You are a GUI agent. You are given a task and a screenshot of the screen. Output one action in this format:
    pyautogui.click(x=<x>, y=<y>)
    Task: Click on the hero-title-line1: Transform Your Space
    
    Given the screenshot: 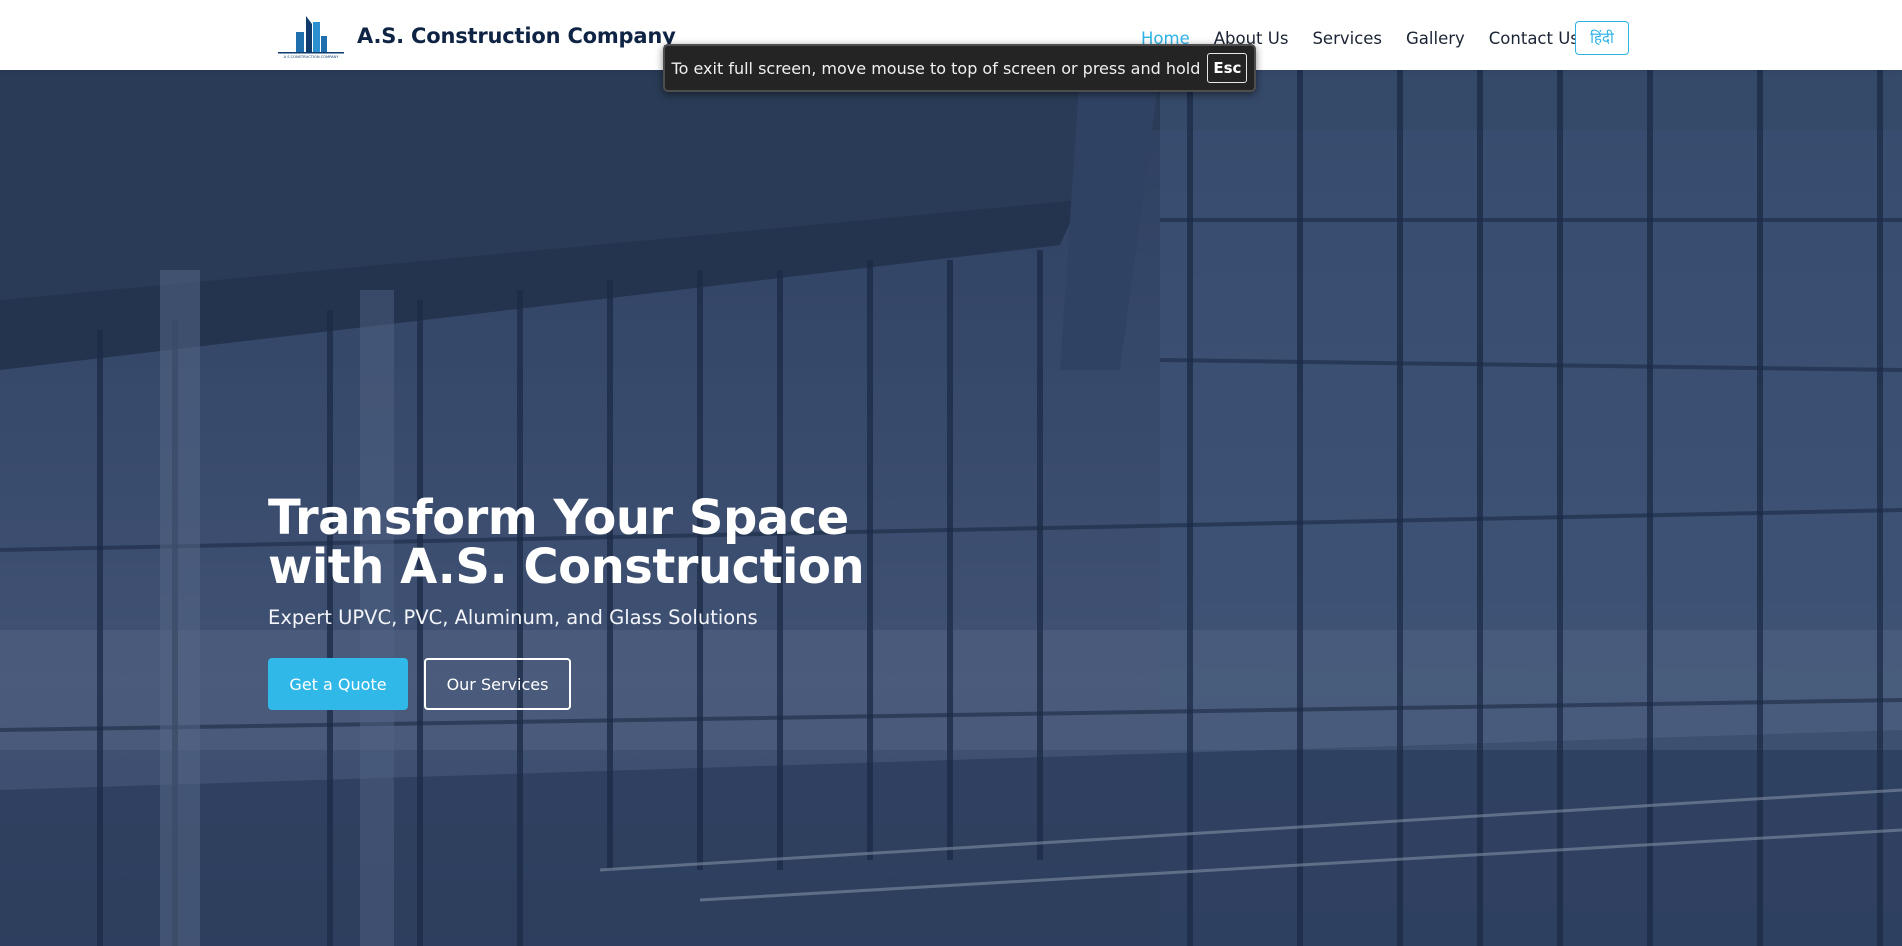 What is the action you would take?
    pyautogui.click(x=558, y=518)
    